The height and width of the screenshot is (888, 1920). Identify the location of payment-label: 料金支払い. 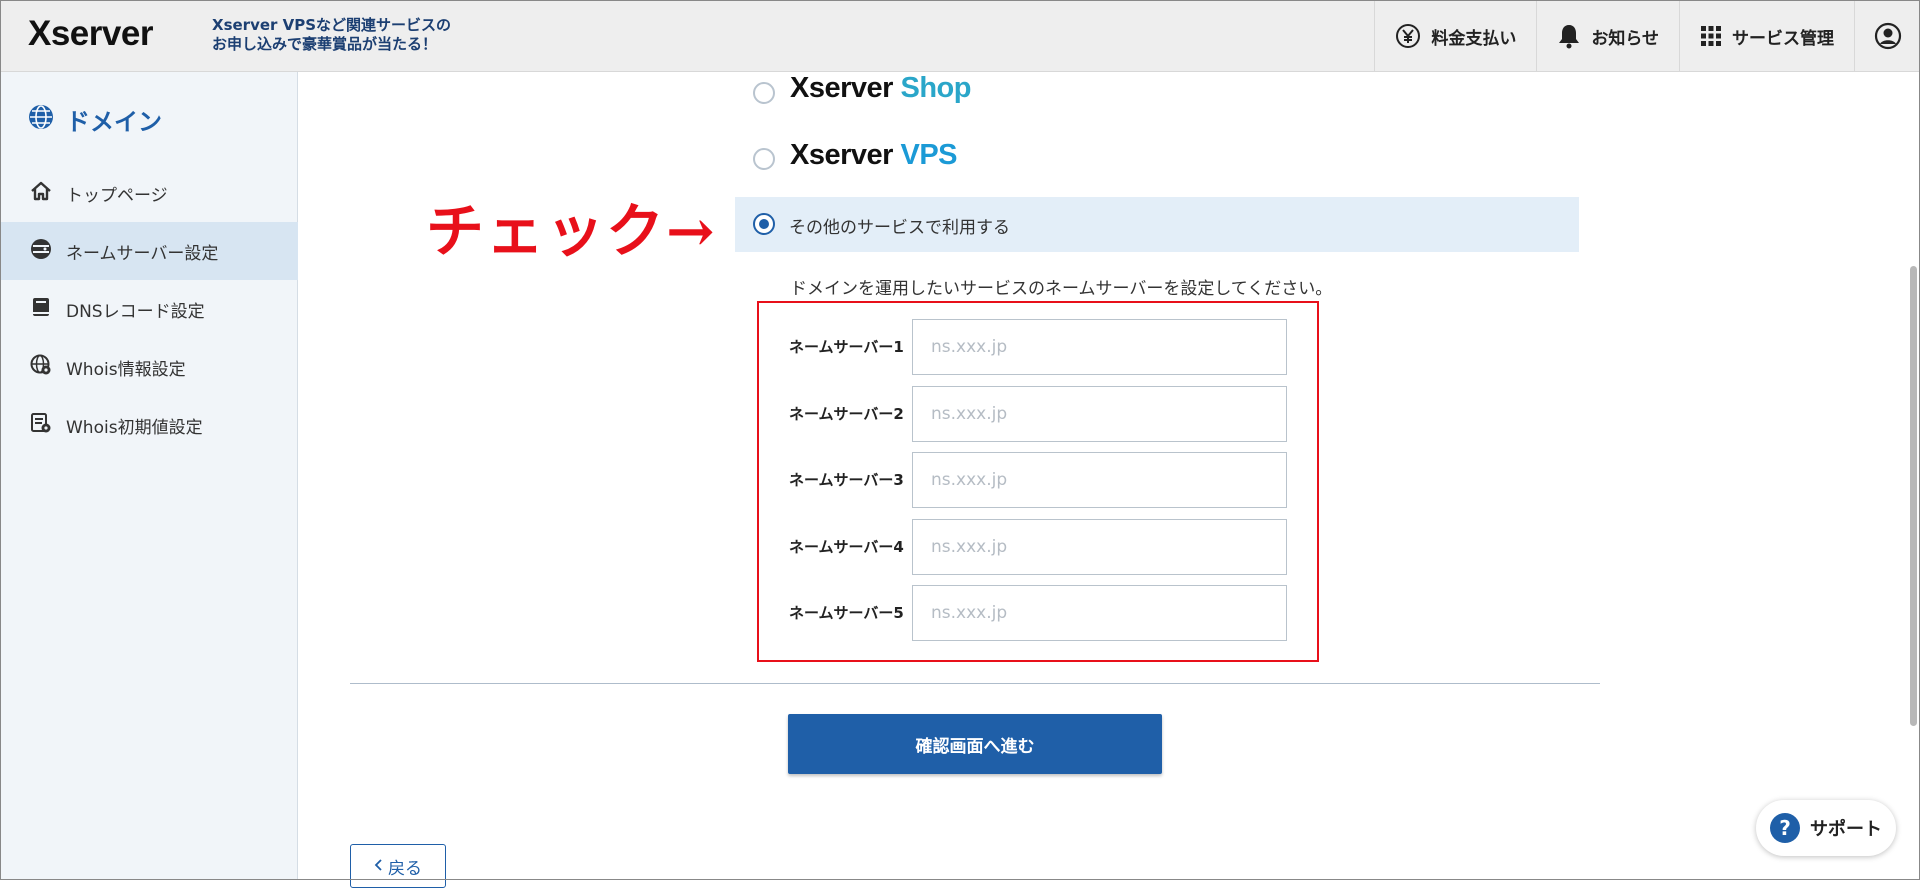
(1474, 38).